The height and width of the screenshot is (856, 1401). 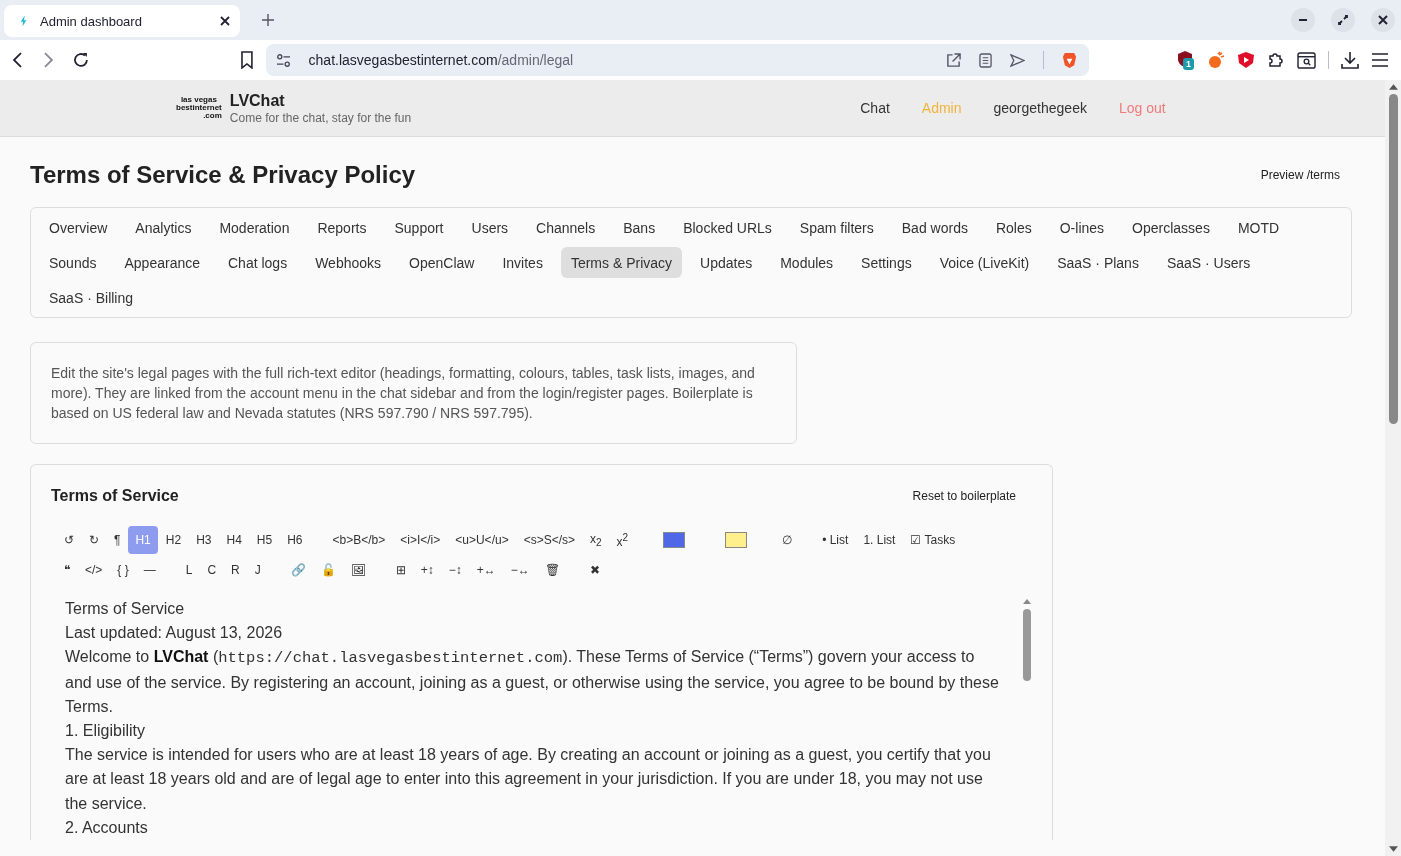 What do you see at coordinates (594, 570) in the screenshot?
I see `toolbar-button: ✖` at bounding box center [594, 570].